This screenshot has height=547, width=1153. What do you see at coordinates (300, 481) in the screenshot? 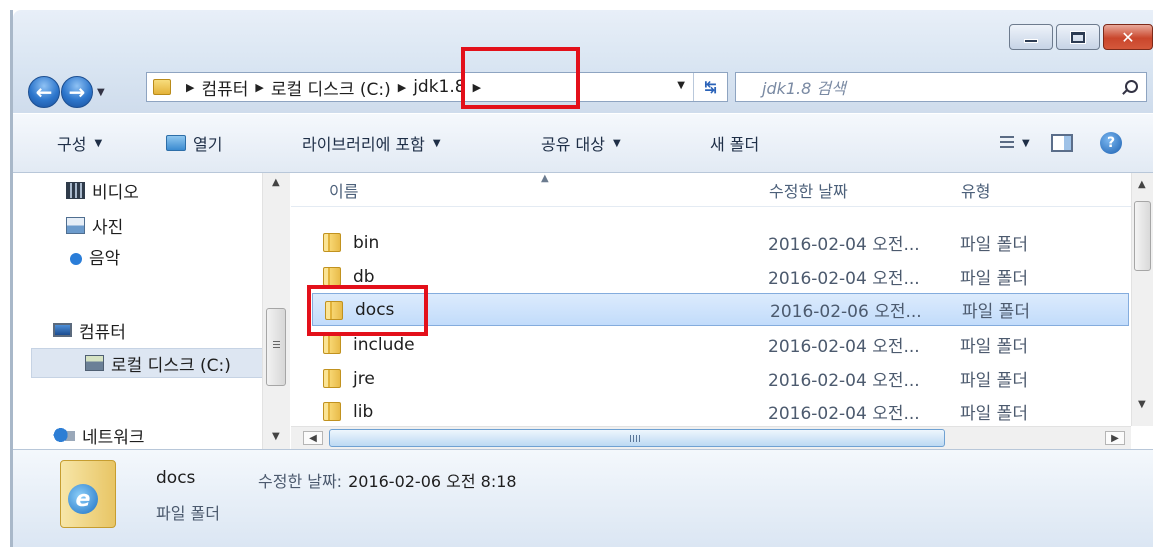
I see `details-date-label: 수정한 날짜:` at bounding box center [300, 481].